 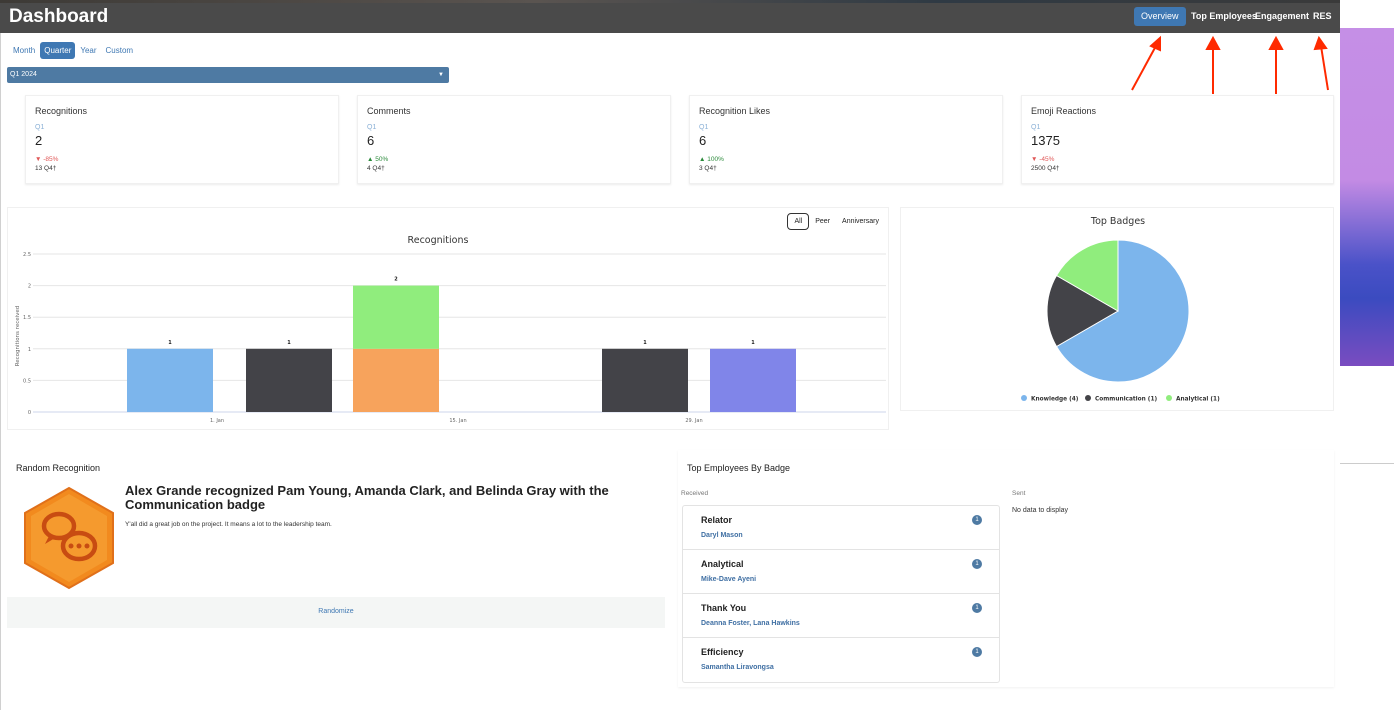 I want to click on legend-label: Knowledge (4), so click(x=1055, y=400).